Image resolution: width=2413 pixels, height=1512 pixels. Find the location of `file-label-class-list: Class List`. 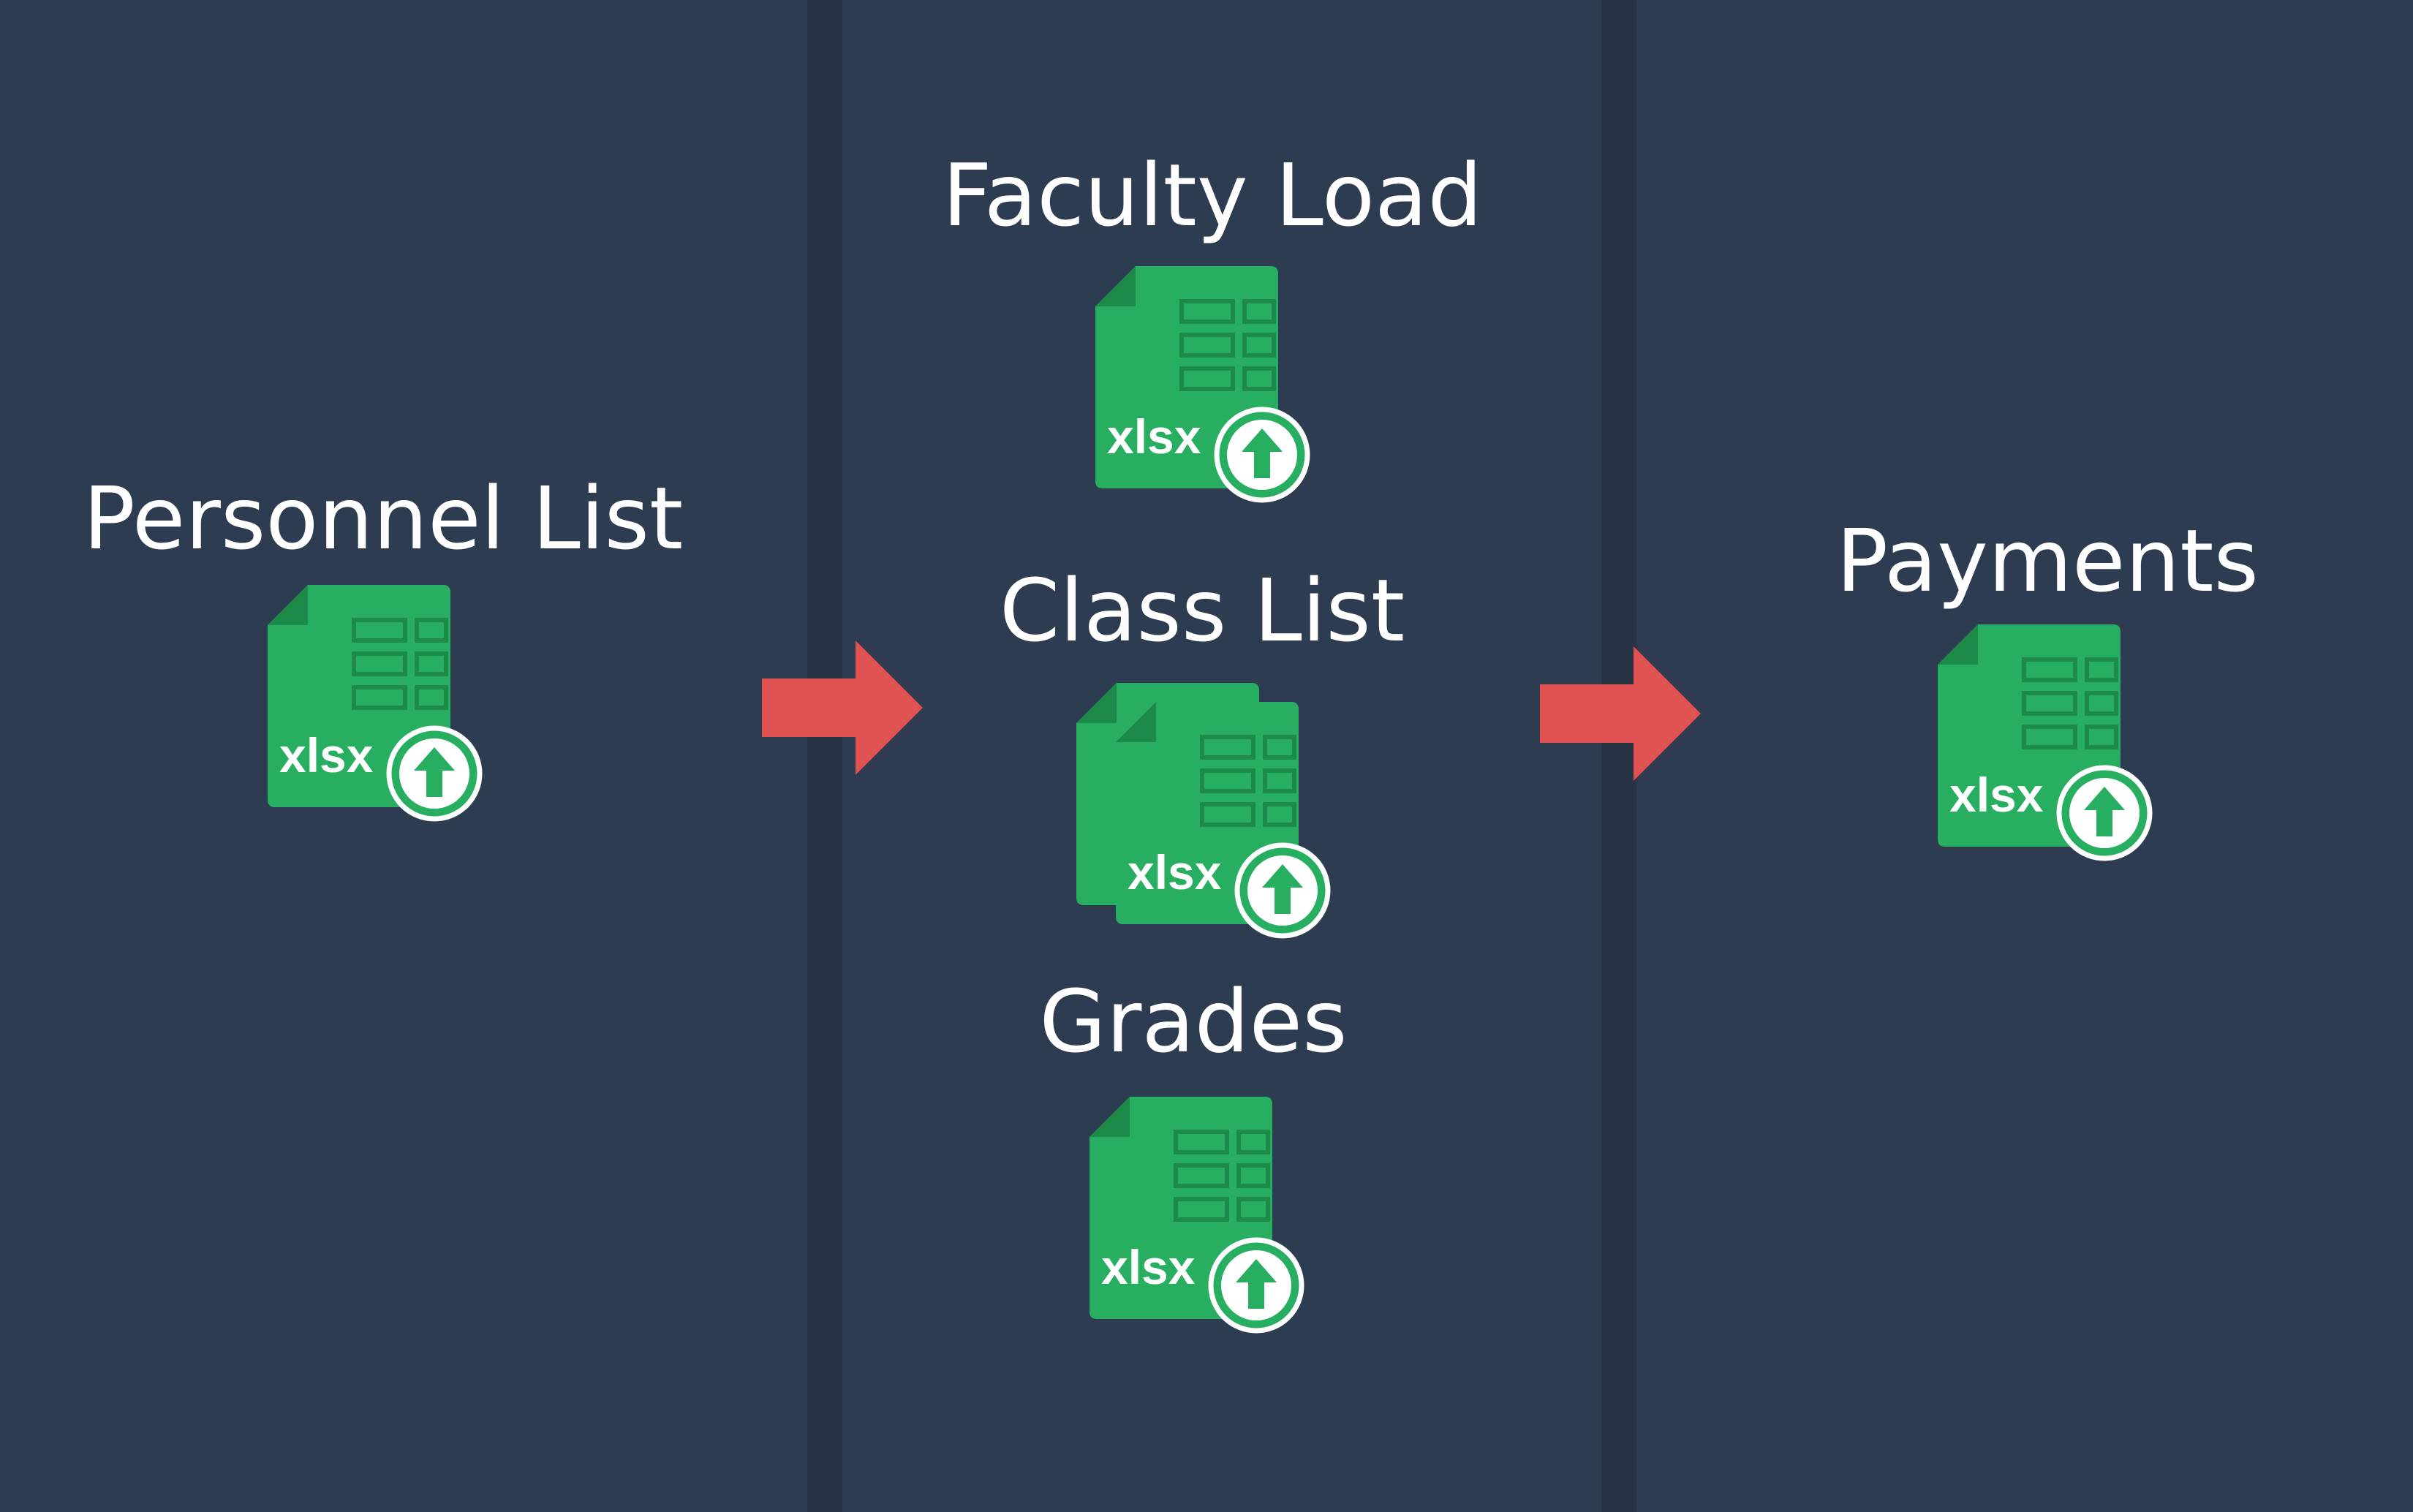

file-label-class-list: Class List is located at coordinates (1202, 610).